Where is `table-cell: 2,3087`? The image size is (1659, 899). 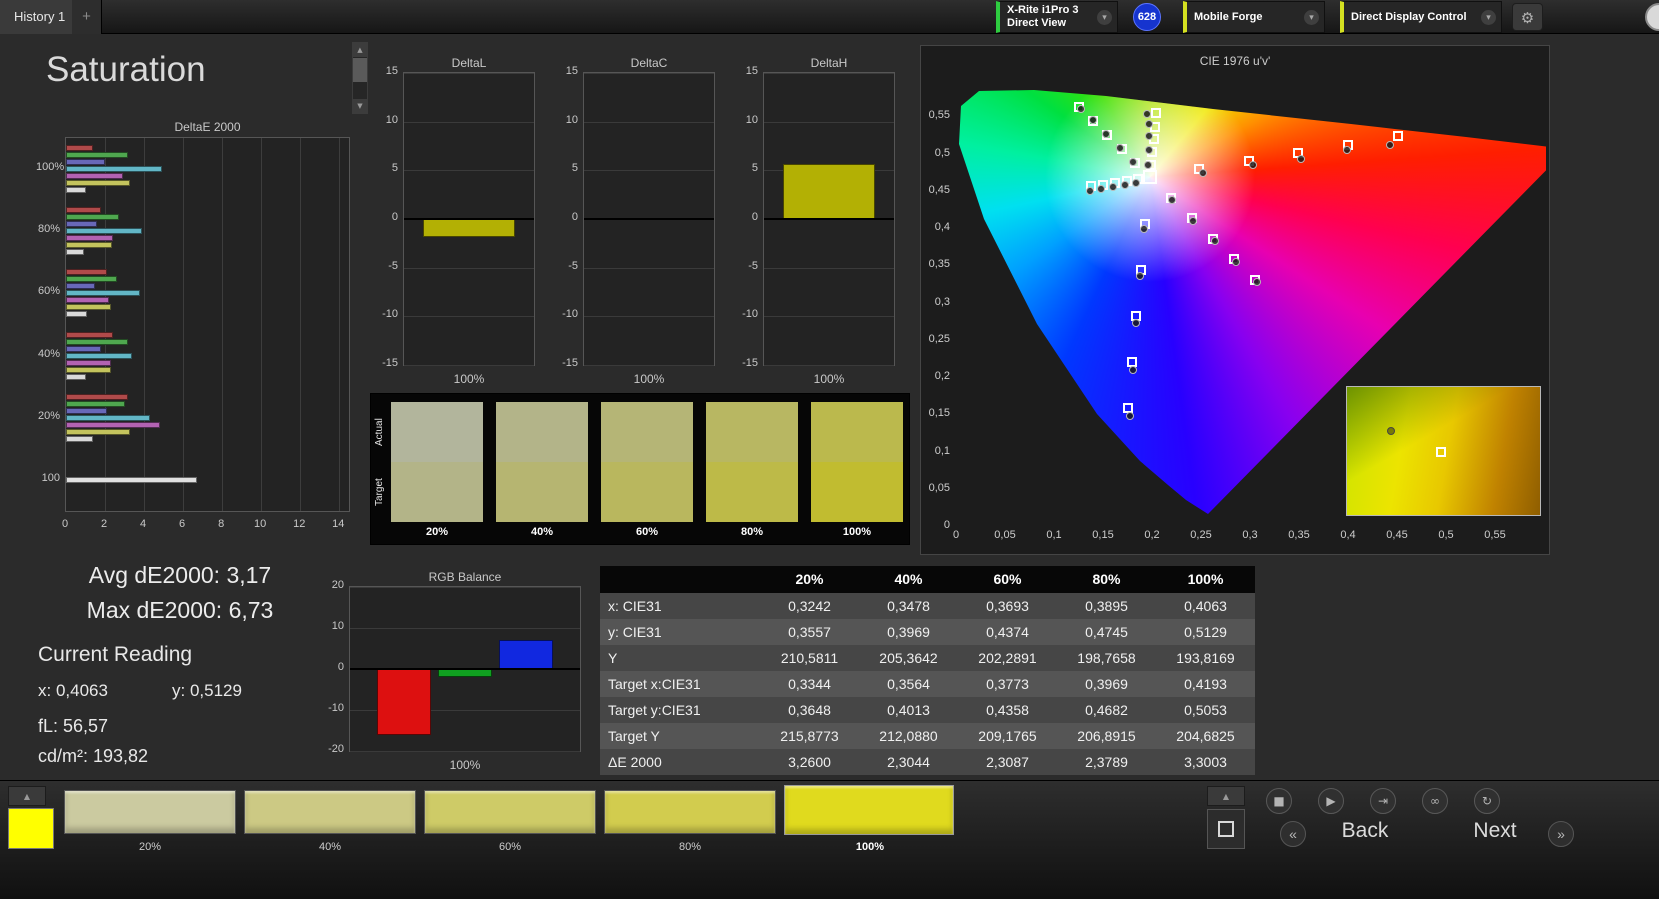
table-cell: 2,3087 is located at coordinates (1007, 762).